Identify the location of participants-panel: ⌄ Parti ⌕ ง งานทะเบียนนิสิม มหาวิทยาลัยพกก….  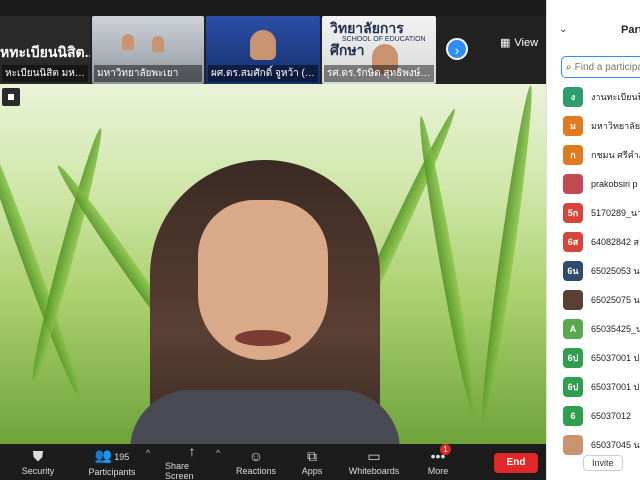
(593, 240).